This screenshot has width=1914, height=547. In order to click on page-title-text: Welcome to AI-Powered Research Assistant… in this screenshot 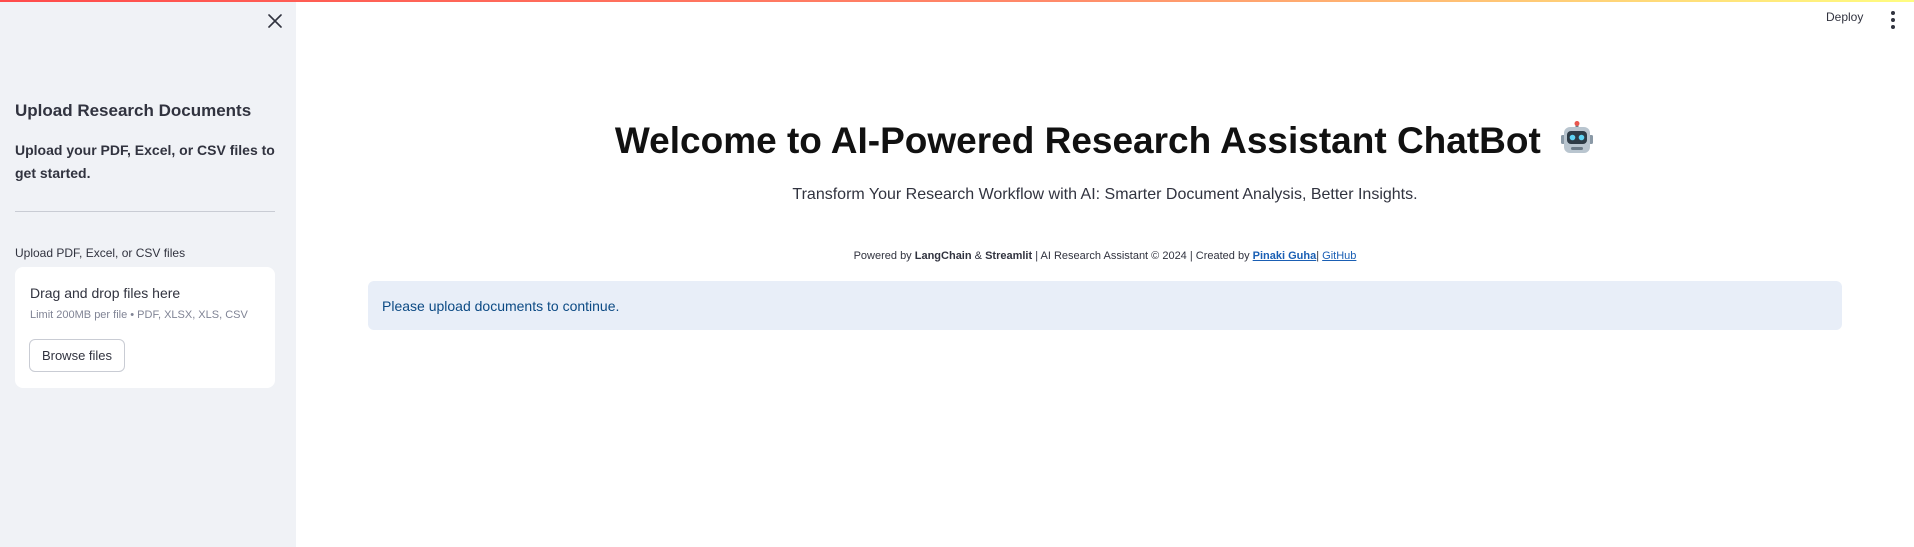, I will do `click(1077, 140)`.